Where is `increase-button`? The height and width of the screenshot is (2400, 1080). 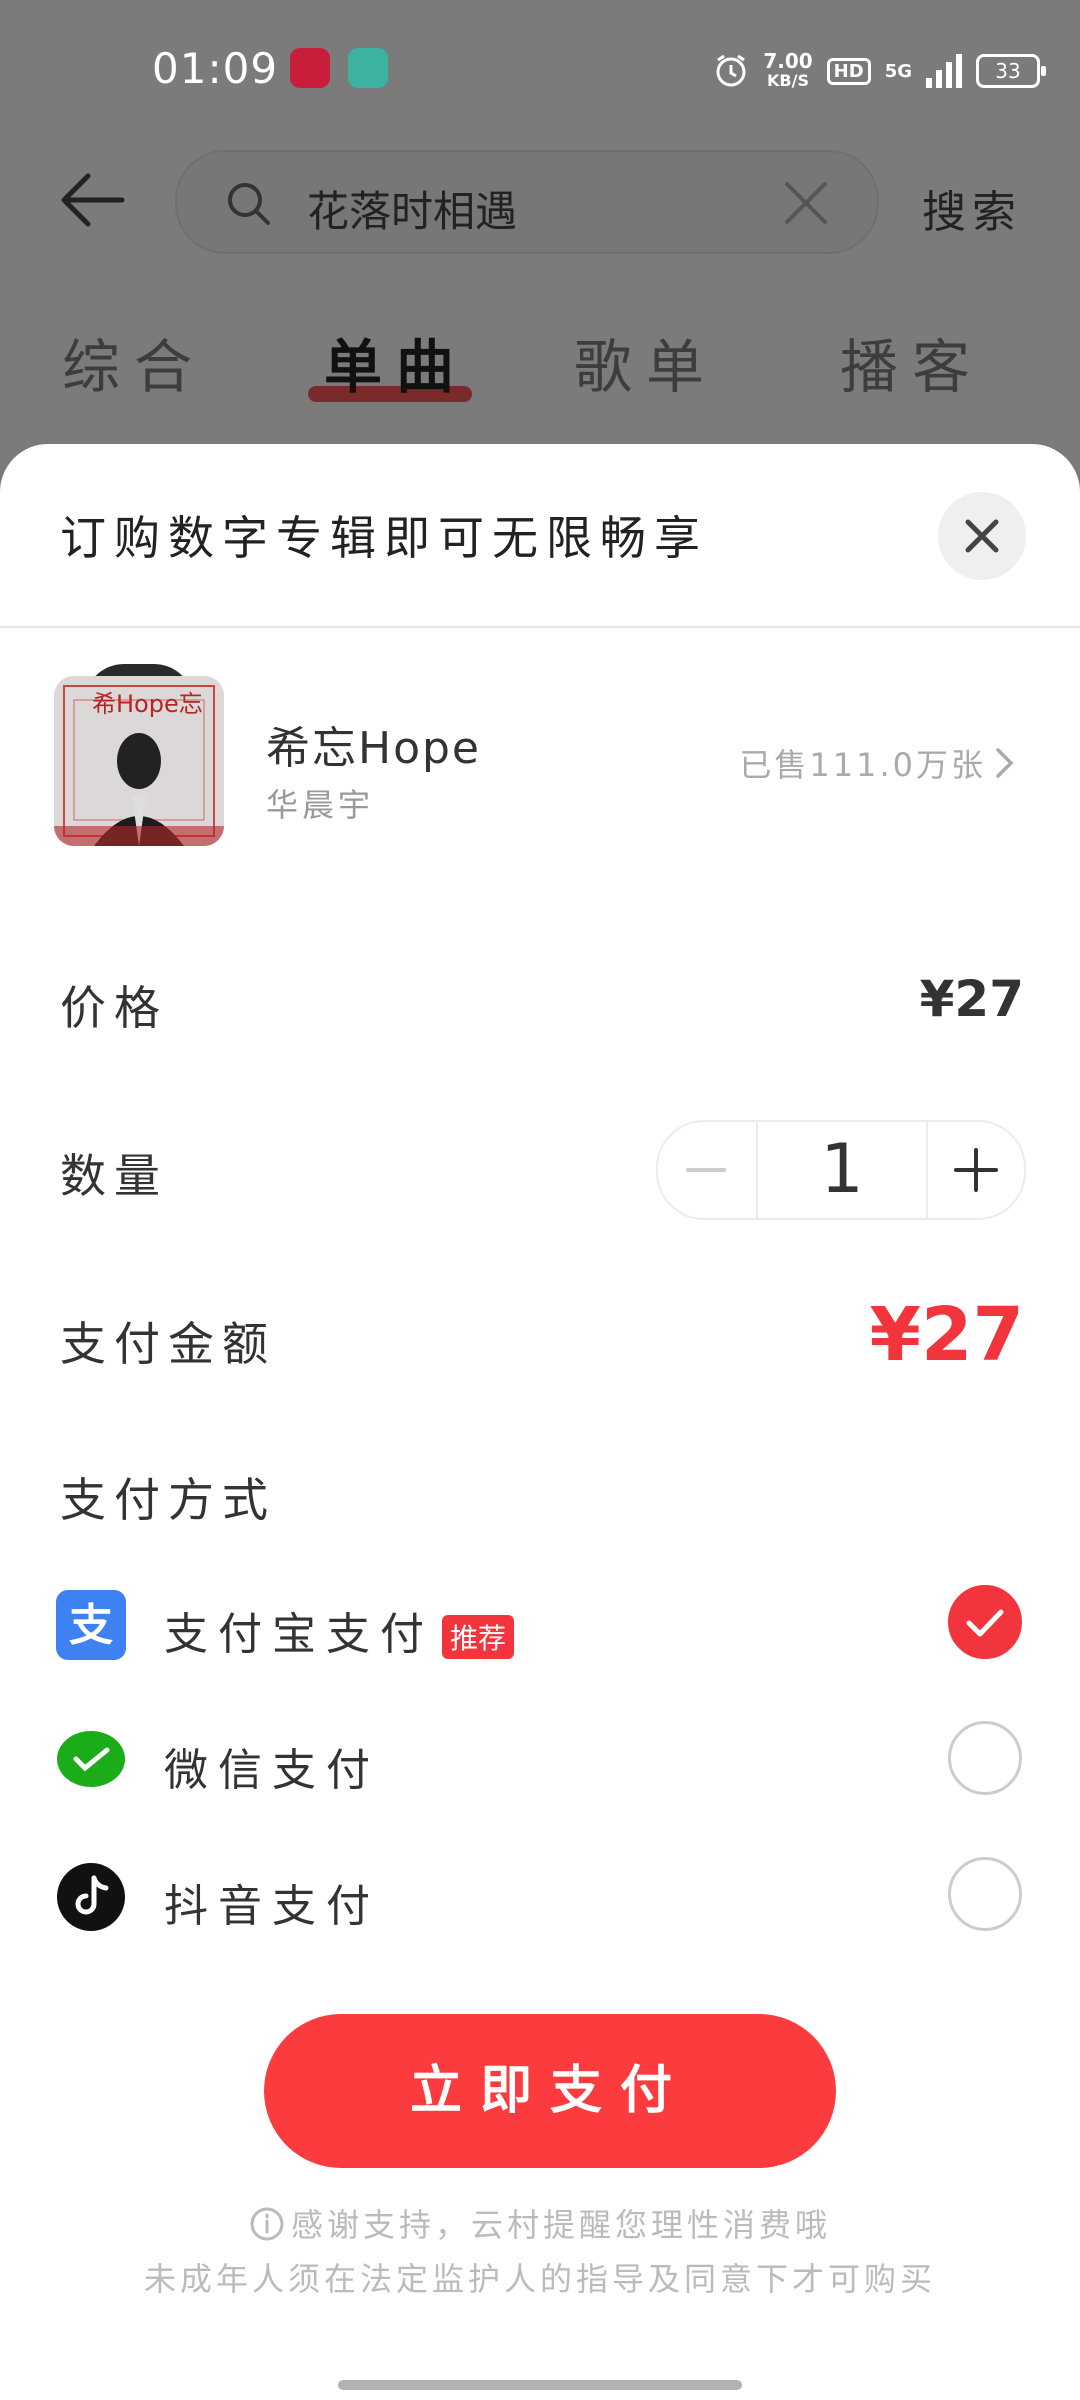 increase-button is located at coordinates (976, 1170).